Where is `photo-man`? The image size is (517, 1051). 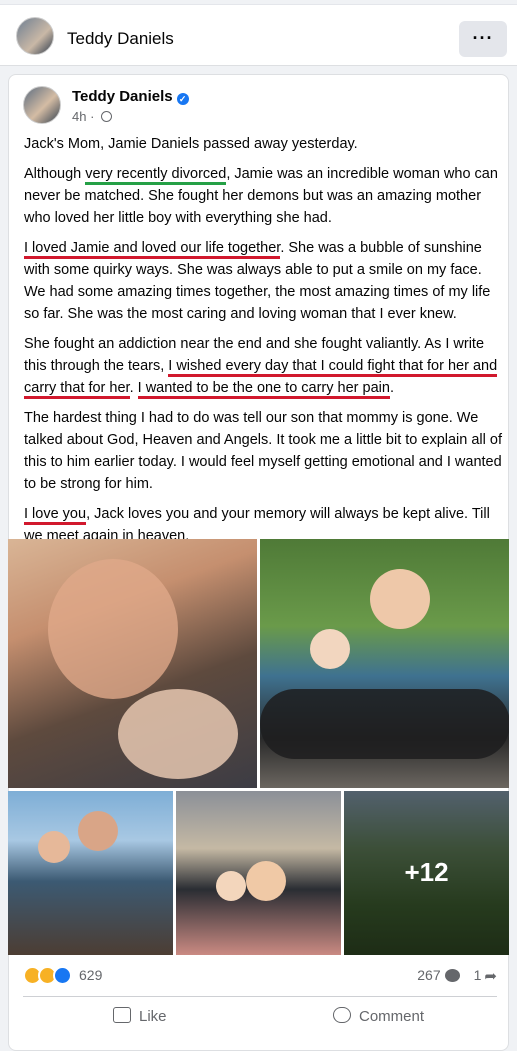 photo-man is located at coordinates (98, 831).